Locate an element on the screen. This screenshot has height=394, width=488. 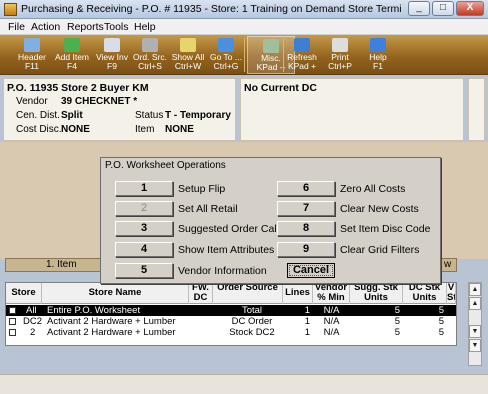
status-label: Status is located at coordinates (149, 115).